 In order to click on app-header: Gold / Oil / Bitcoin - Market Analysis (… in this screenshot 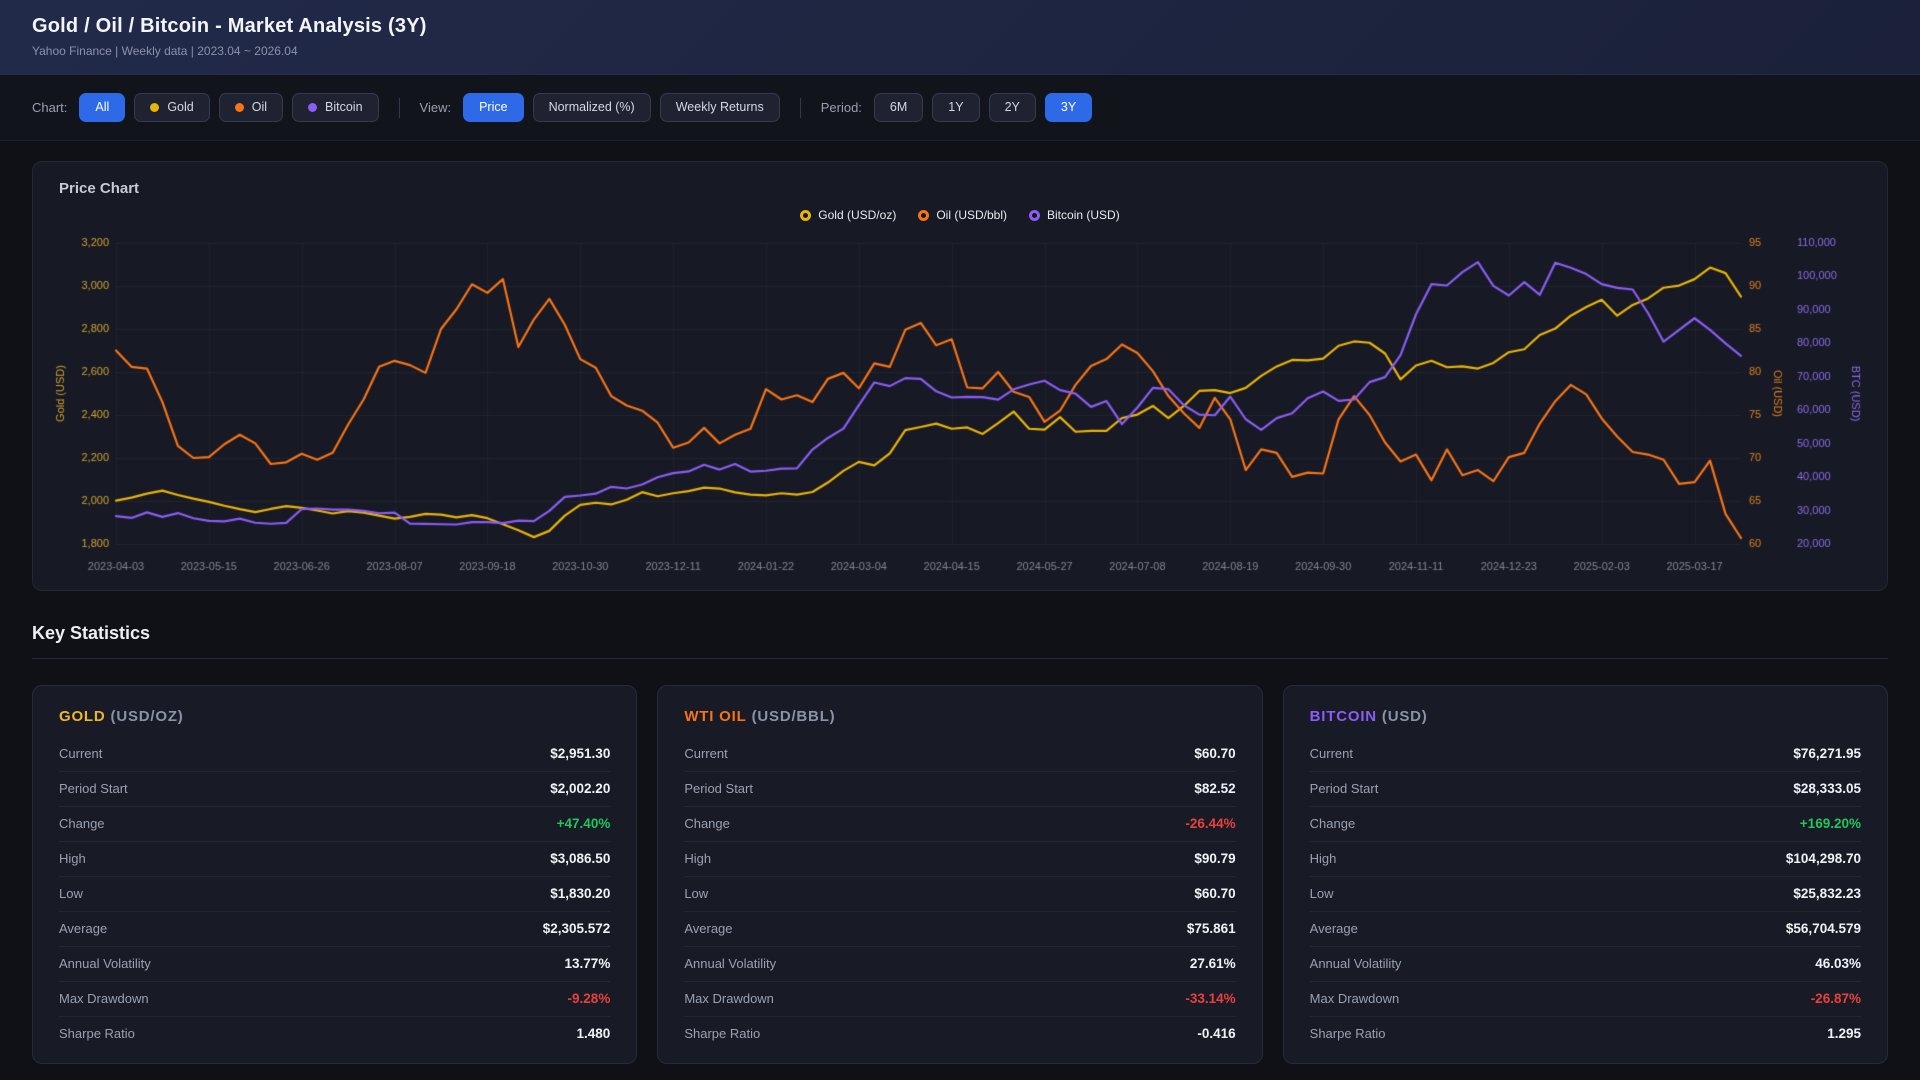, I will do `click(960, 37)`.